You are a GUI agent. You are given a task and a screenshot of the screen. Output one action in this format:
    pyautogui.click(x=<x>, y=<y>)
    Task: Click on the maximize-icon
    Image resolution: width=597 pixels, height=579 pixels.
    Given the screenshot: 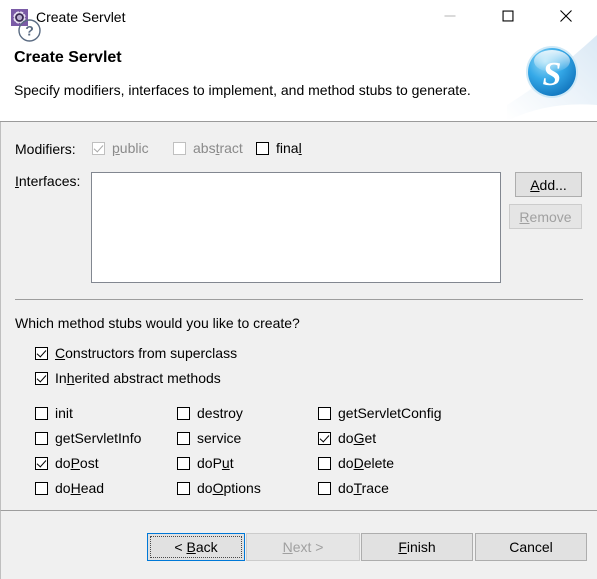 What is the action you would take?
    pyautogui.click(x=508, y=16)
    